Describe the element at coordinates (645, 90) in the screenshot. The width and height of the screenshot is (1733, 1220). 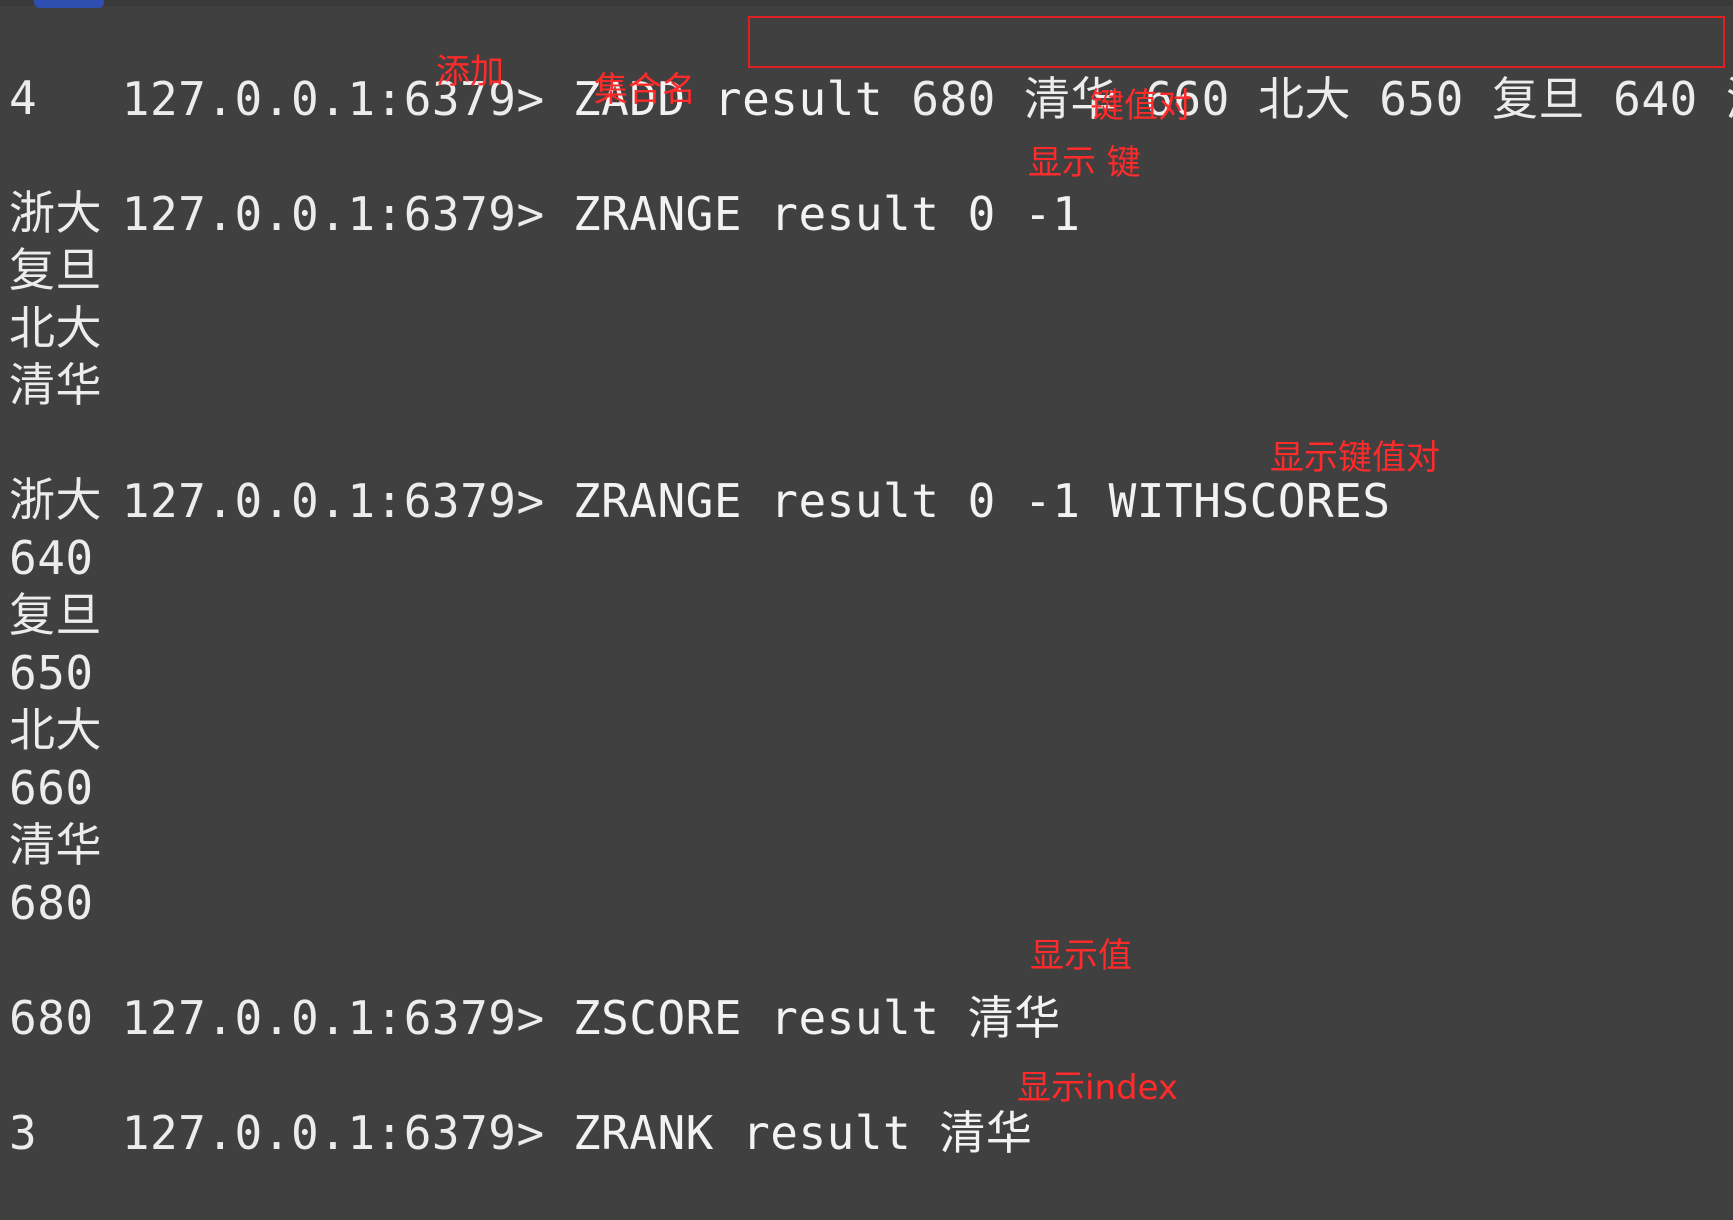
I see `annotation-set-name: 集合名` at that location.